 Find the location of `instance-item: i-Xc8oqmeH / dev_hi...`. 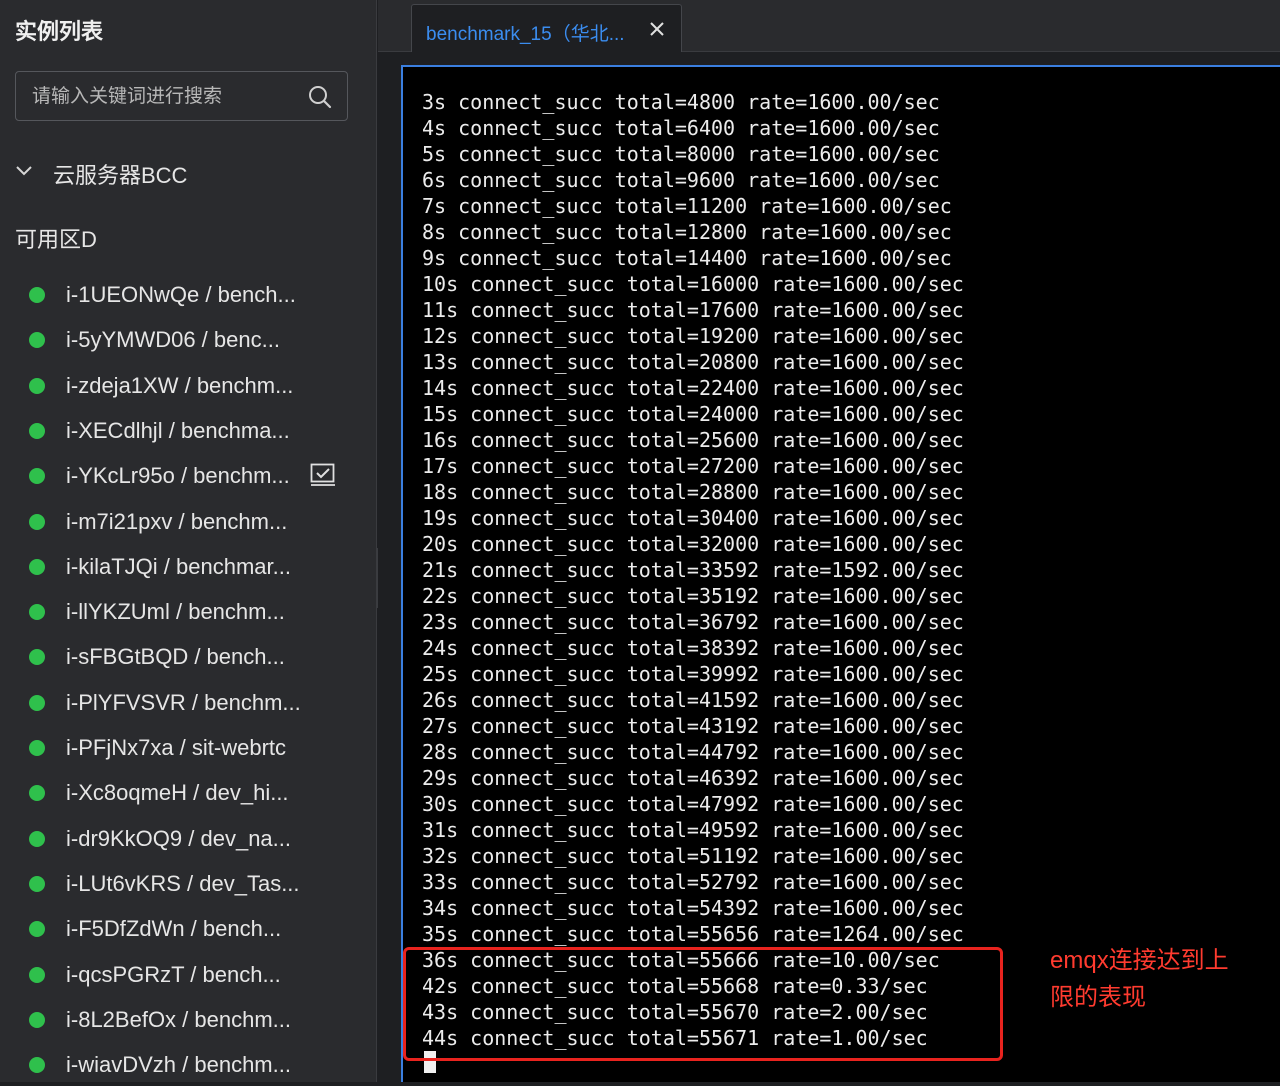

instance-item: i-Xc8oqmeH / dev_hi... is located at coordinates (188, 792).